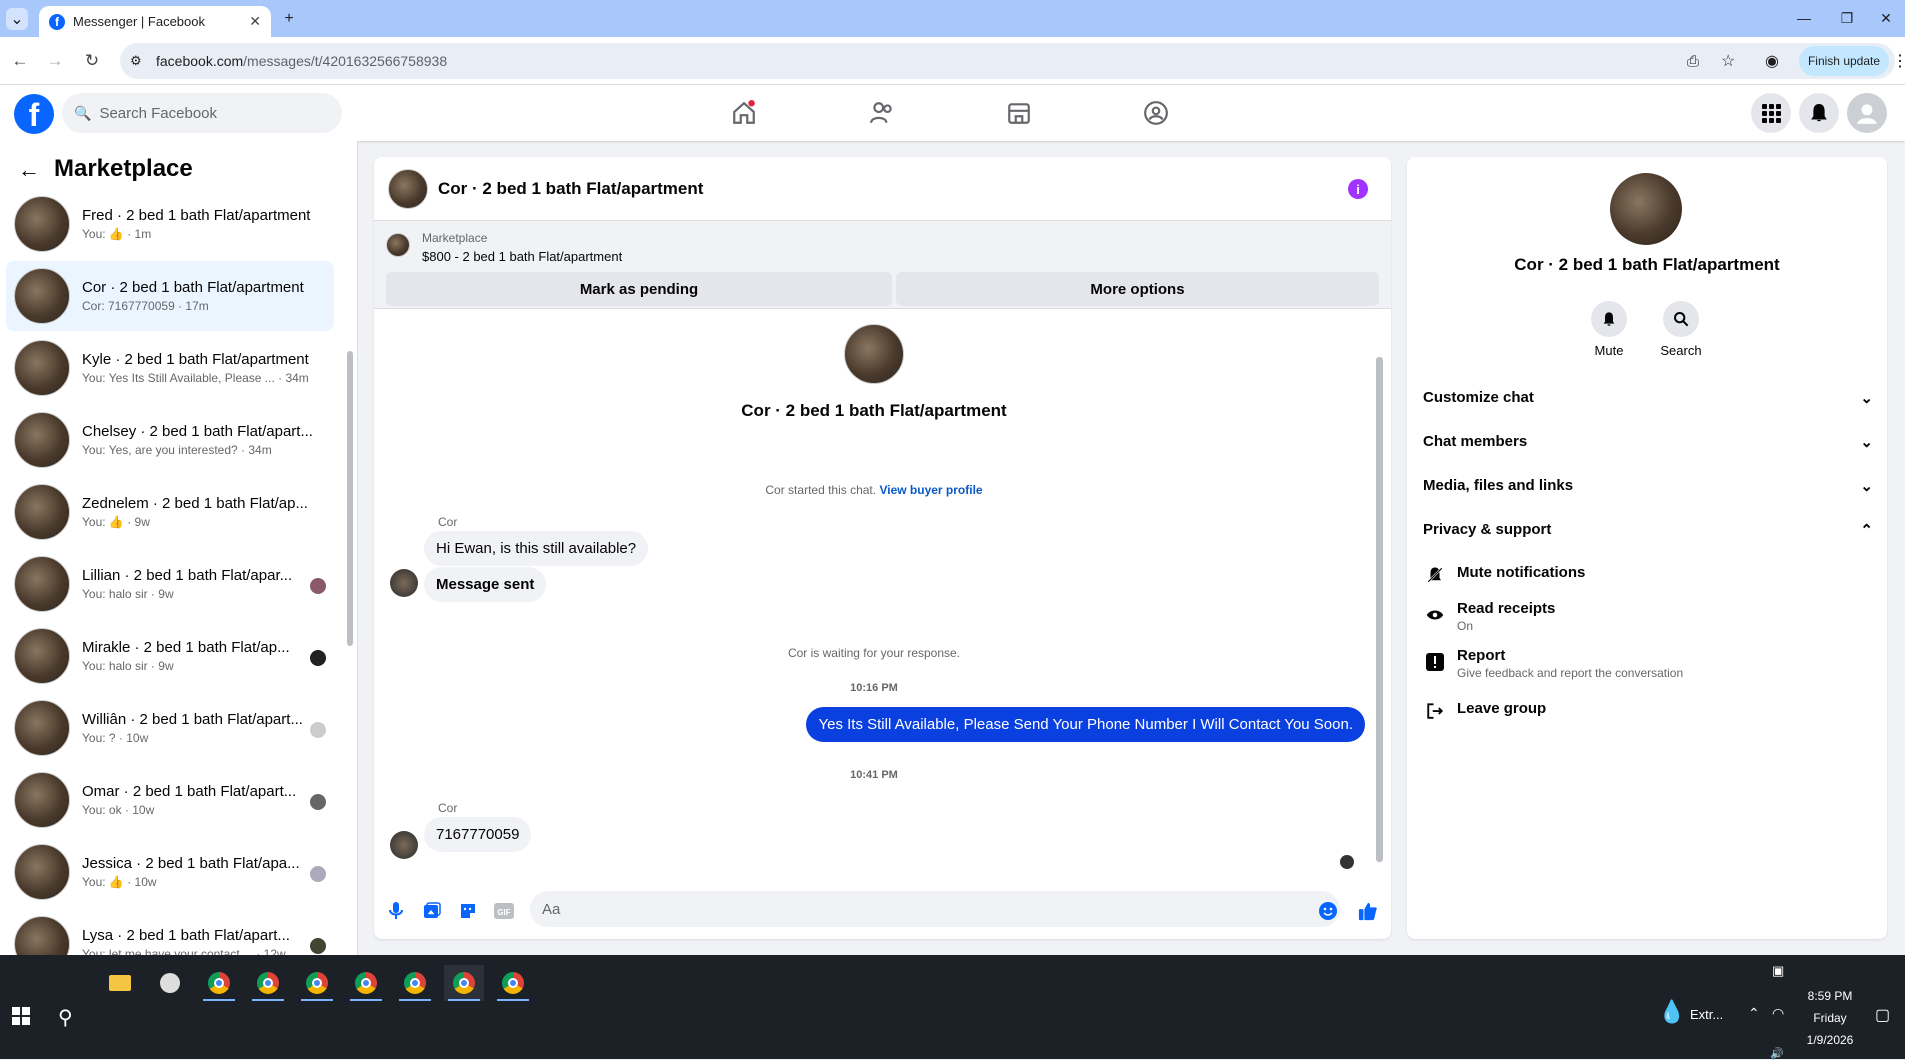  Describe the element at coordinates (65, 1017) in the screenshot. I see `taskbar-search-icon: ⚲` at that location.